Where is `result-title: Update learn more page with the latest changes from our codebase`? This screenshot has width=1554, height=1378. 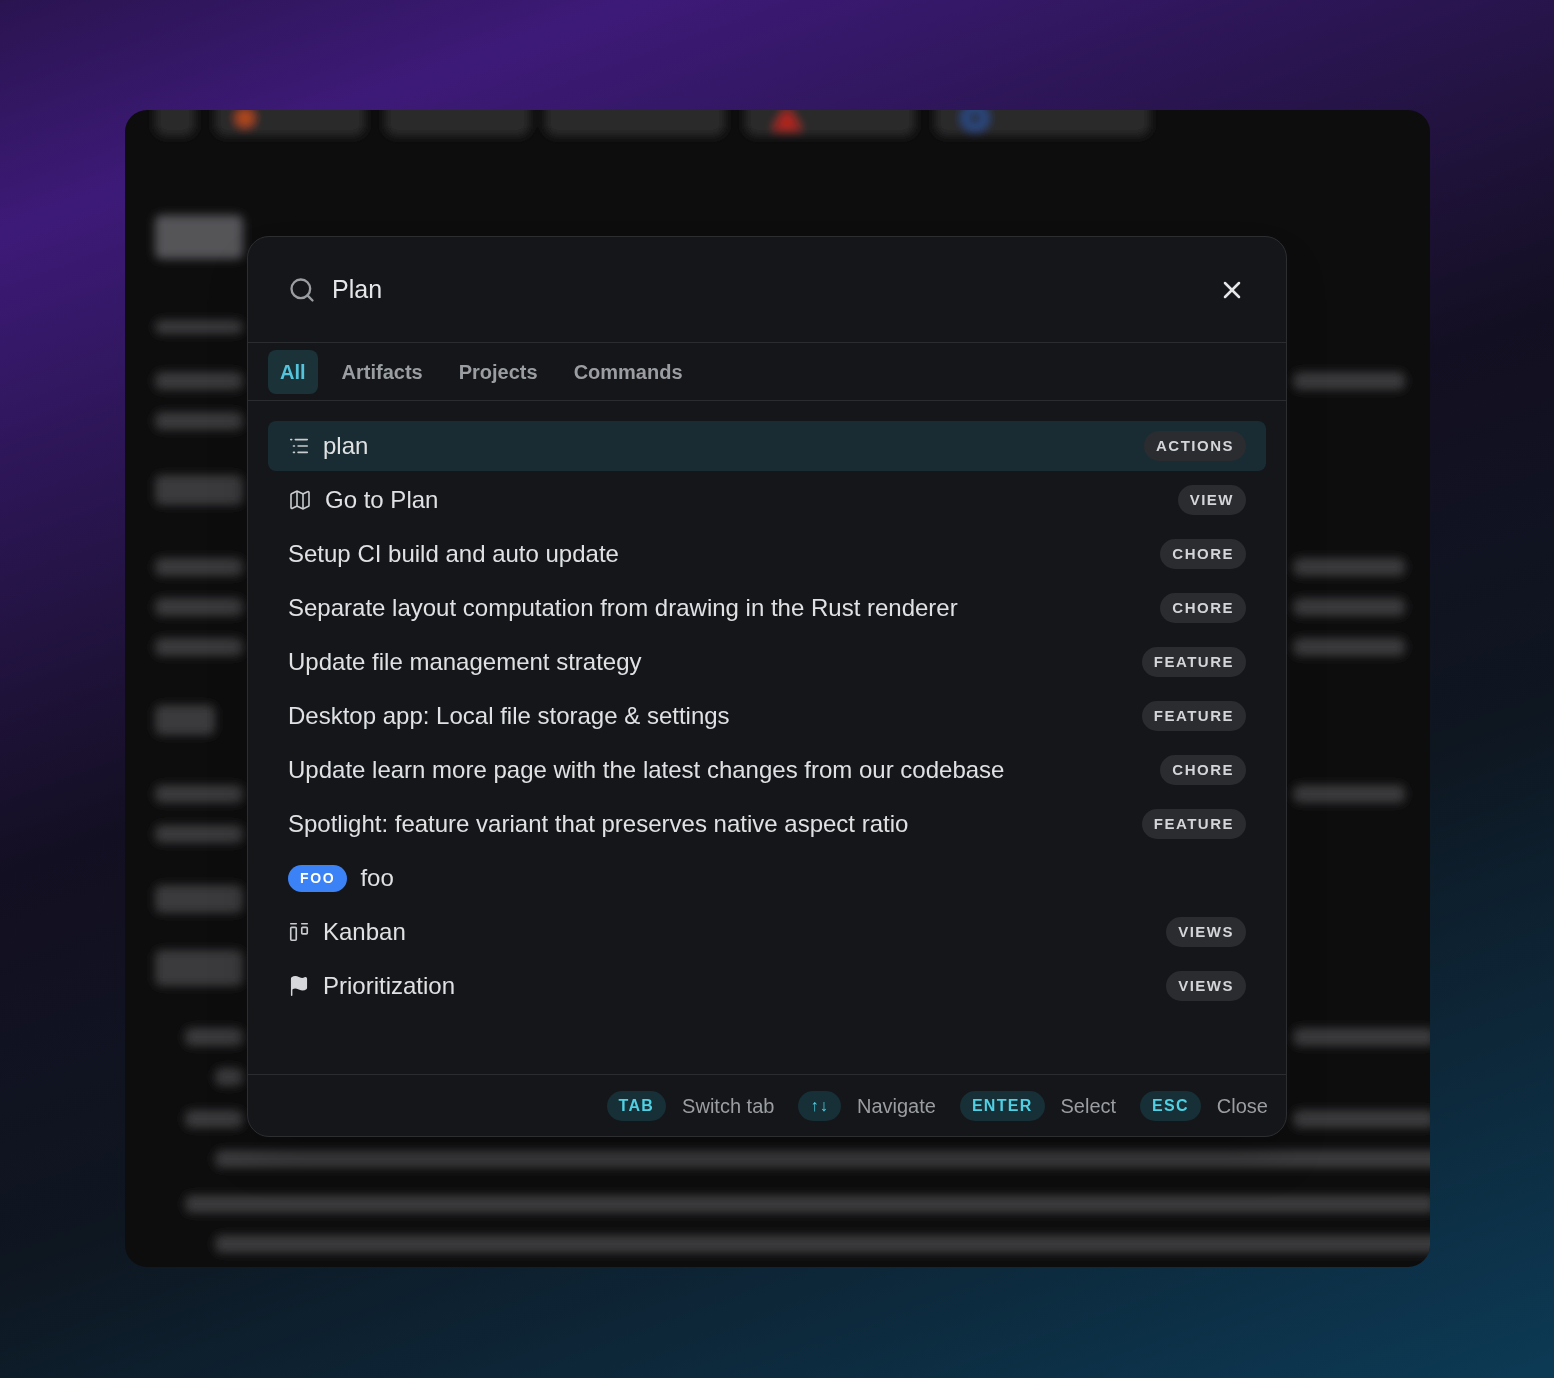 result-title: Update learn more page with the latest changes from our codebase is located at coordinates (647, 770).